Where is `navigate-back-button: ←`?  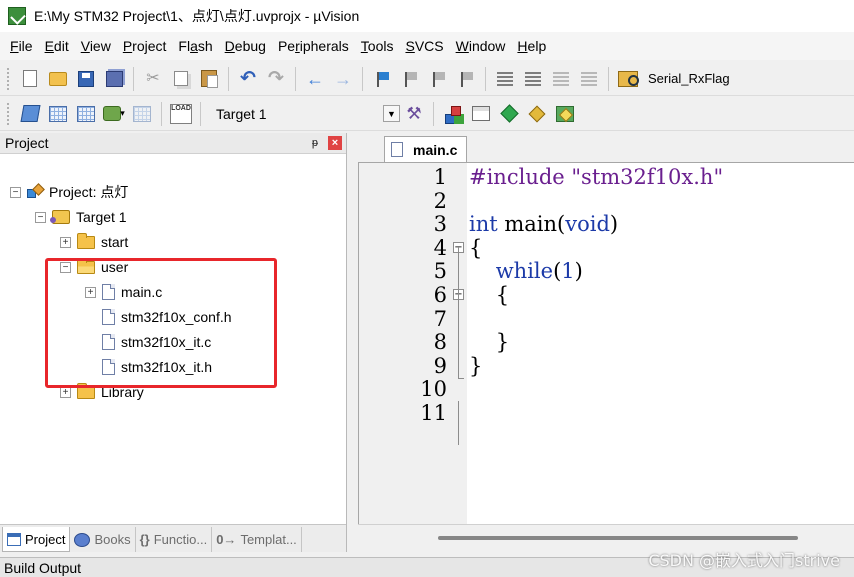 navigate-back-button: ← is located at coordinates (315, 79).